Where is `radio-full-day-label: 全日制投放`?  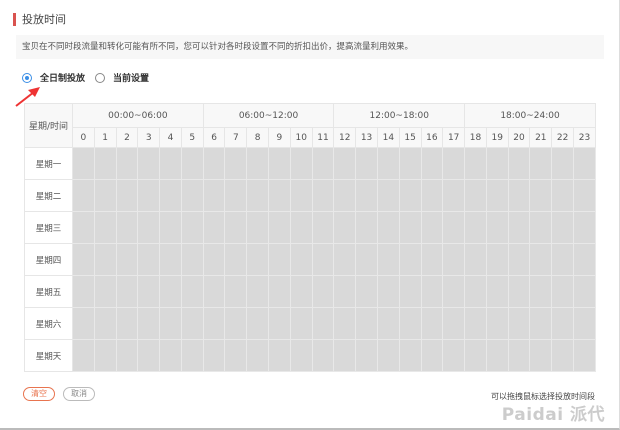 radio-full-day-label: 全日制投放 is located at coordinates (62, 77).